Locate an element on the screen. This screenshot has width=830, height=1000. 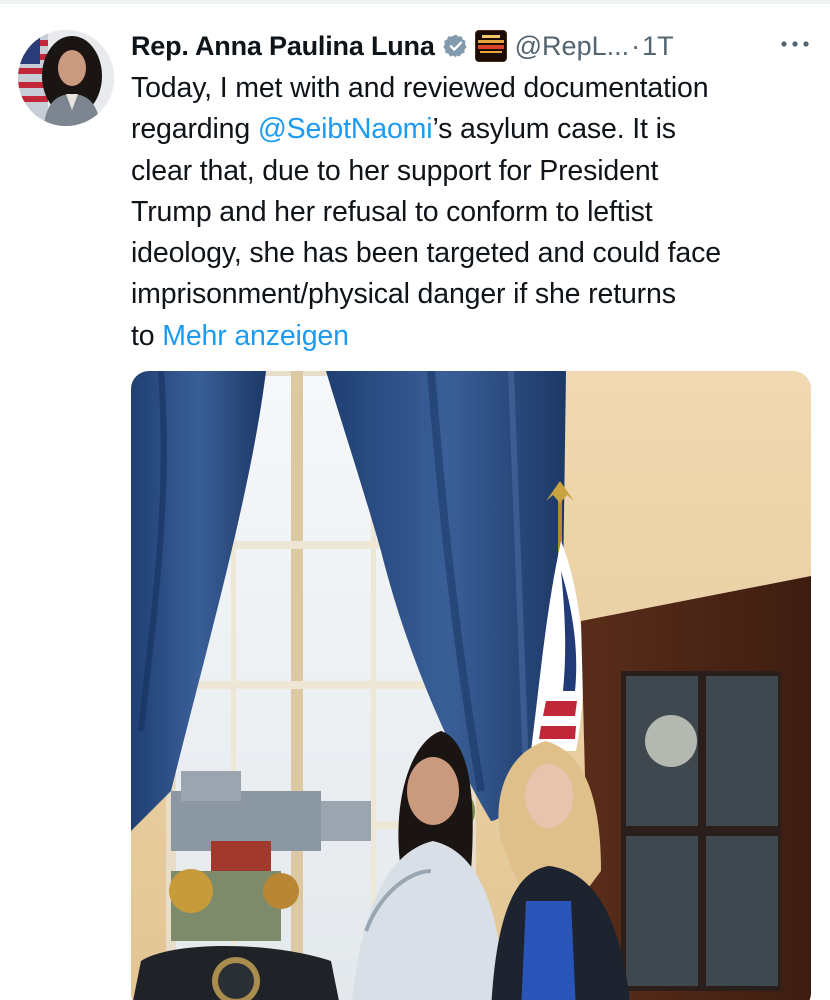
tweet-text-fragment: to is located at coordinates (147, 335).